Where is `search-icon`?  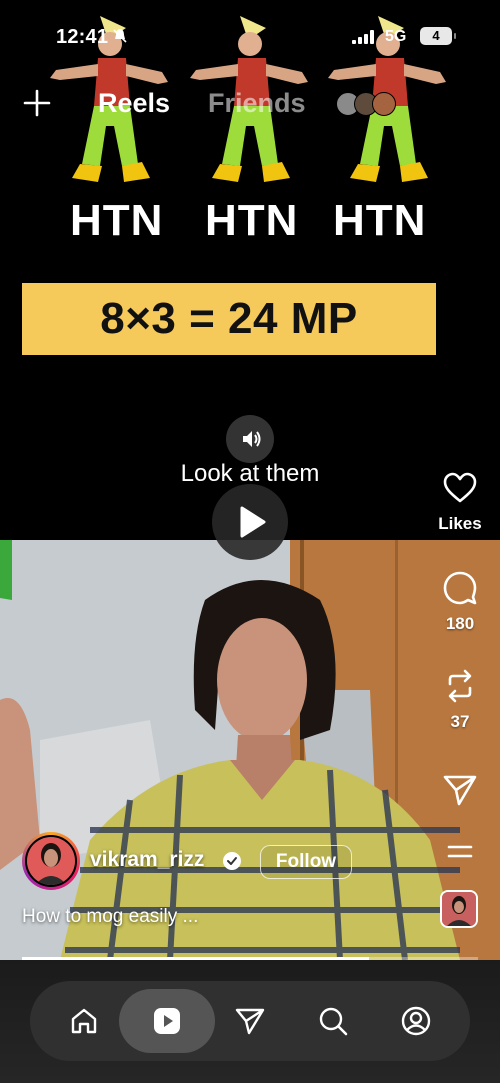
search-icon is located at coordinates (333, 1021).